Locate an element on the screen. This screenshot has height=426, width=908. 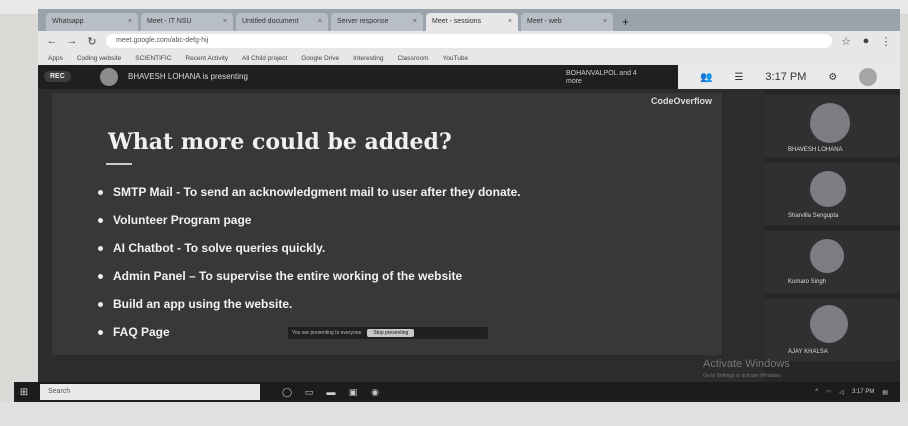
activate-windows-title: Activate Windows is located at coordinates (746, 364).